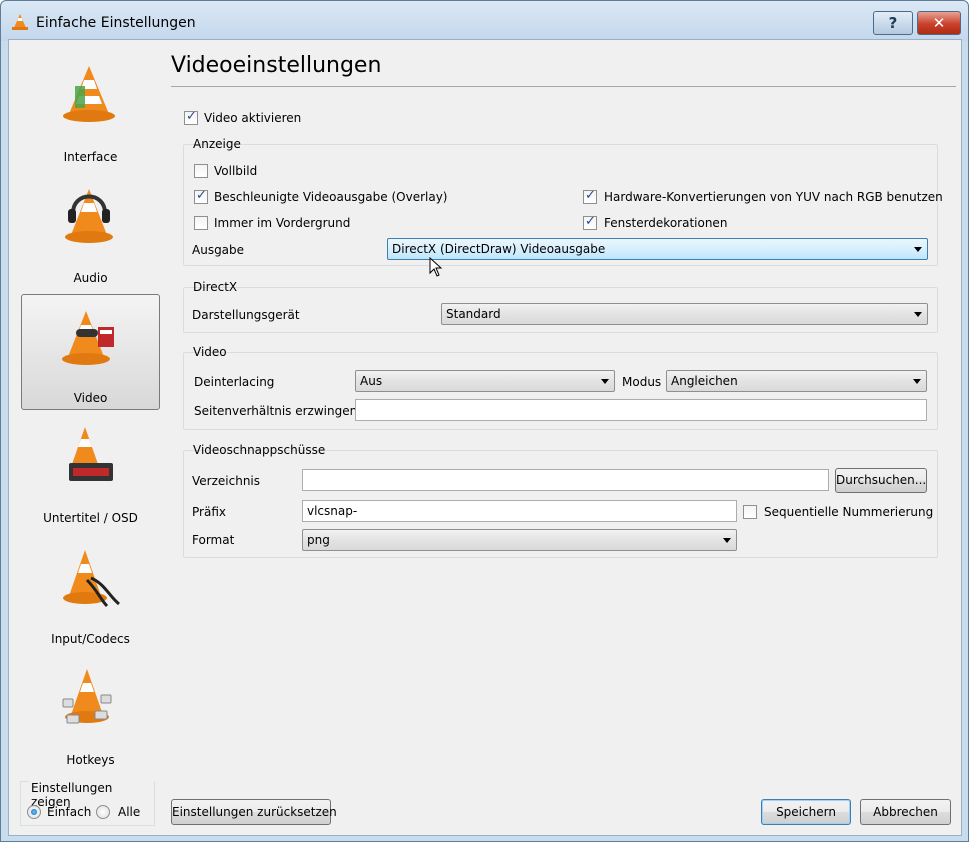 This screenshot has width=969, height=842. What do you see at coordinates (235, 171) in the screenshot?
I see `fullscreen-label: Vollbild` at bounding box center [235, 171].